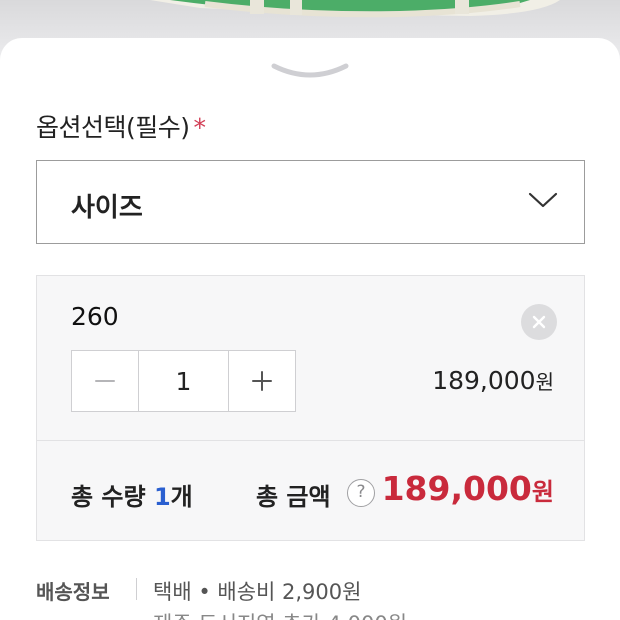 Image resolution: width=620 pixels, height=620 pixels. I want to click on shipping-separator, so click(136, 589).